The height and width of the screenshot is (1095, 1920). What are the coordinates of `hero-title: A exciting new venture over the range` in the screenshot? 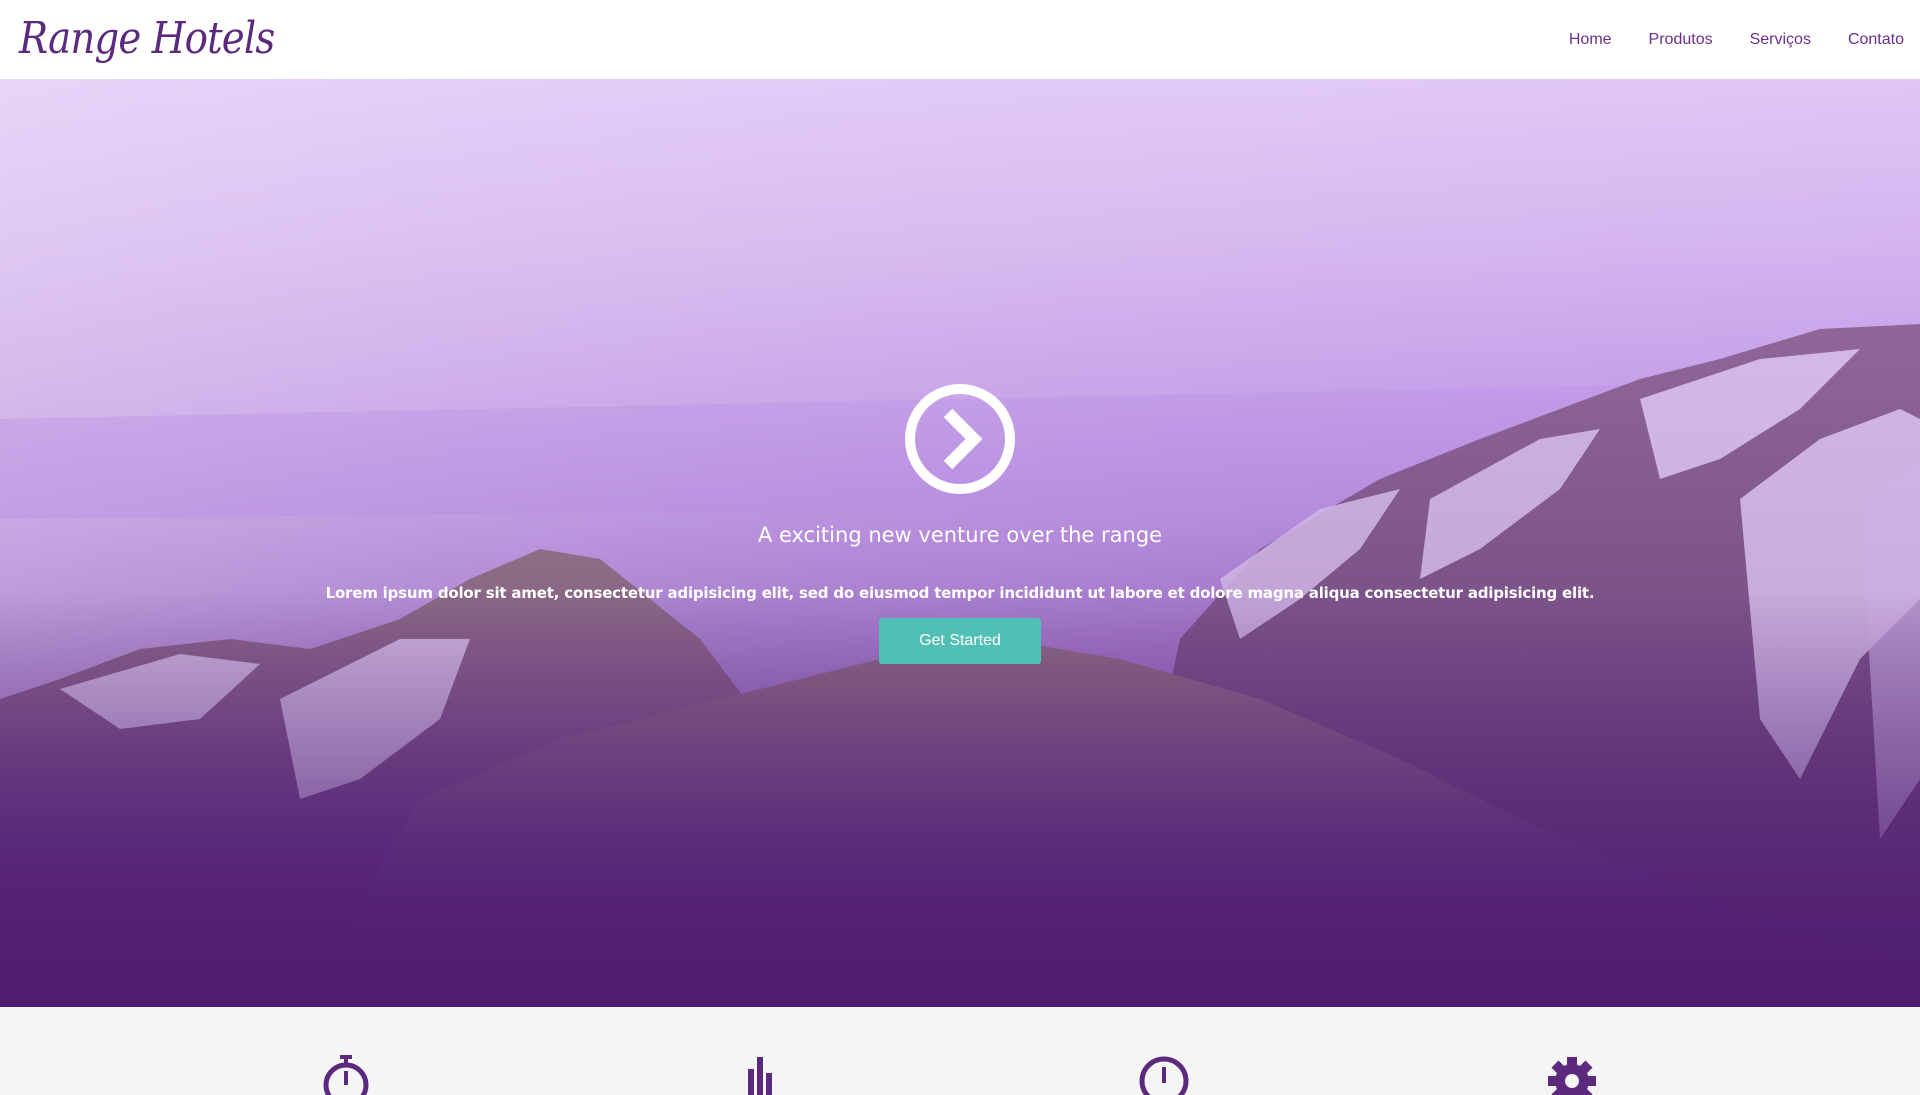 It's located at (960, 535).